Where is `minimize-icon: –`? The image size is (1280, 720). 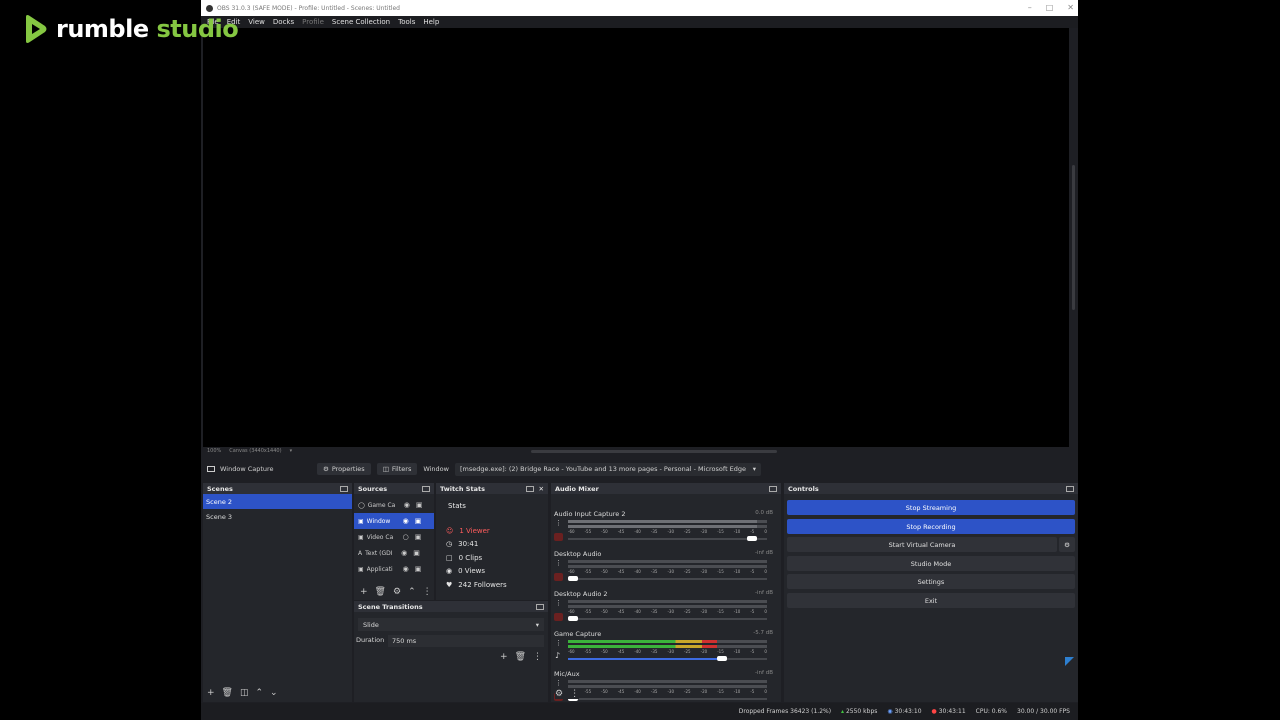
minimize-icon: – is located at coordinates (1030, 8).